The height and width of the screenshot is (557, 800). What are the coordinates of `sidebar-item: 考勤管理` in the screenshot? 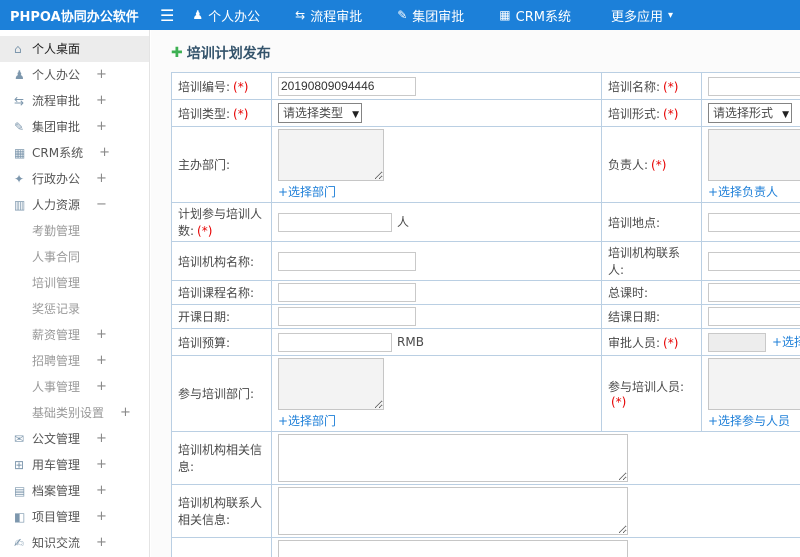 It's located at (74, 231).